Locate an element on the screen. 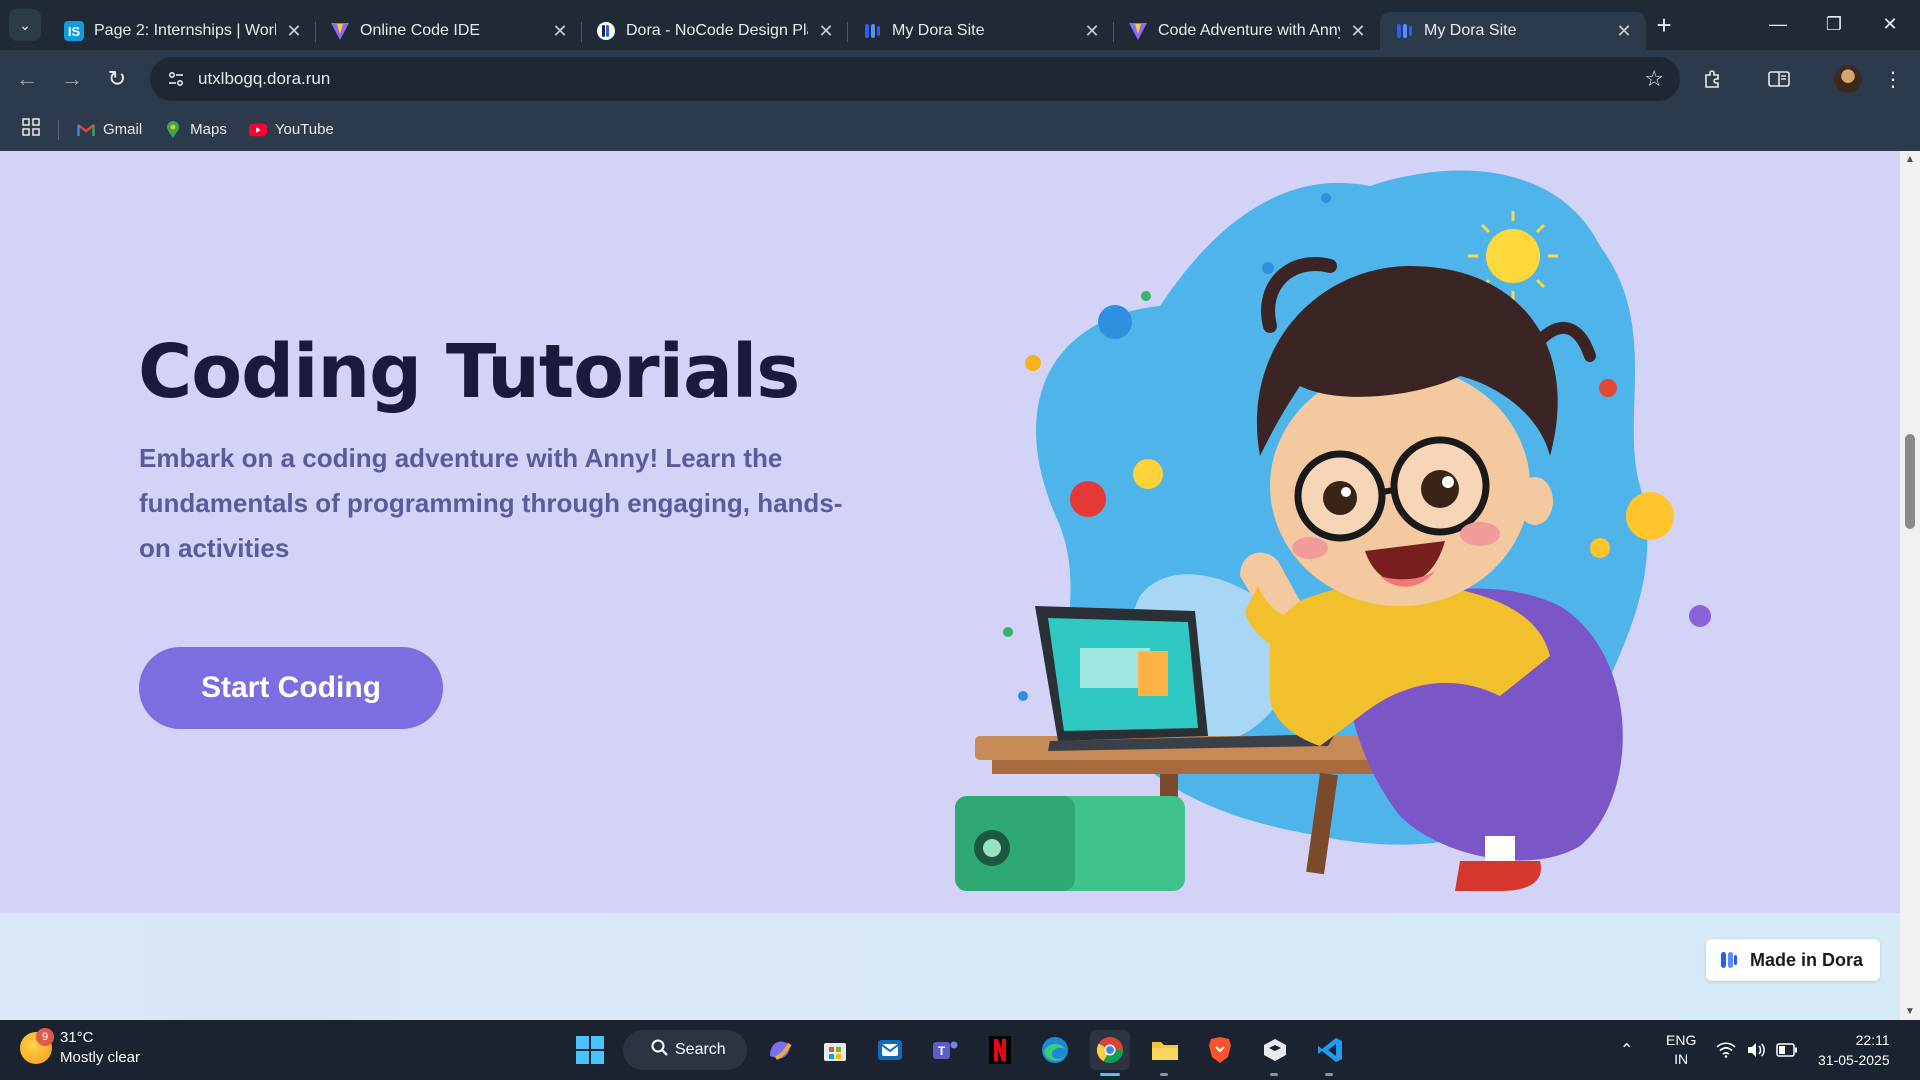  chevron-up-icon: ⌃ is located at coordinates (1627, 1050).